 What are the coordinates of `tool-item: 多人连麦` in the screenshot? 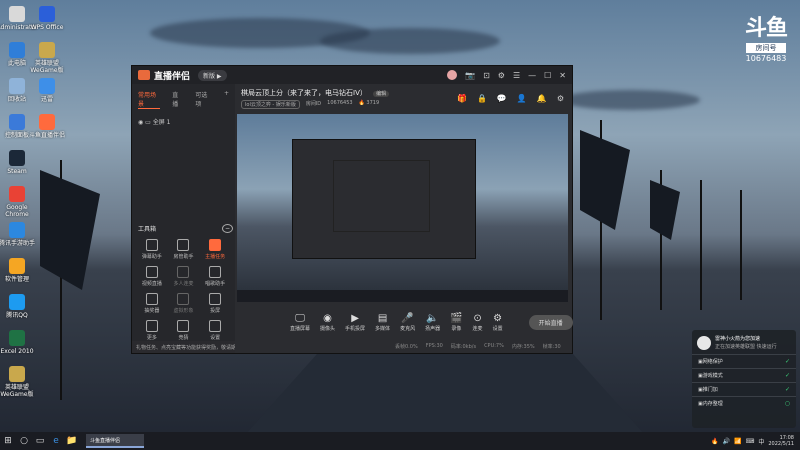 It's located at (184, 276).